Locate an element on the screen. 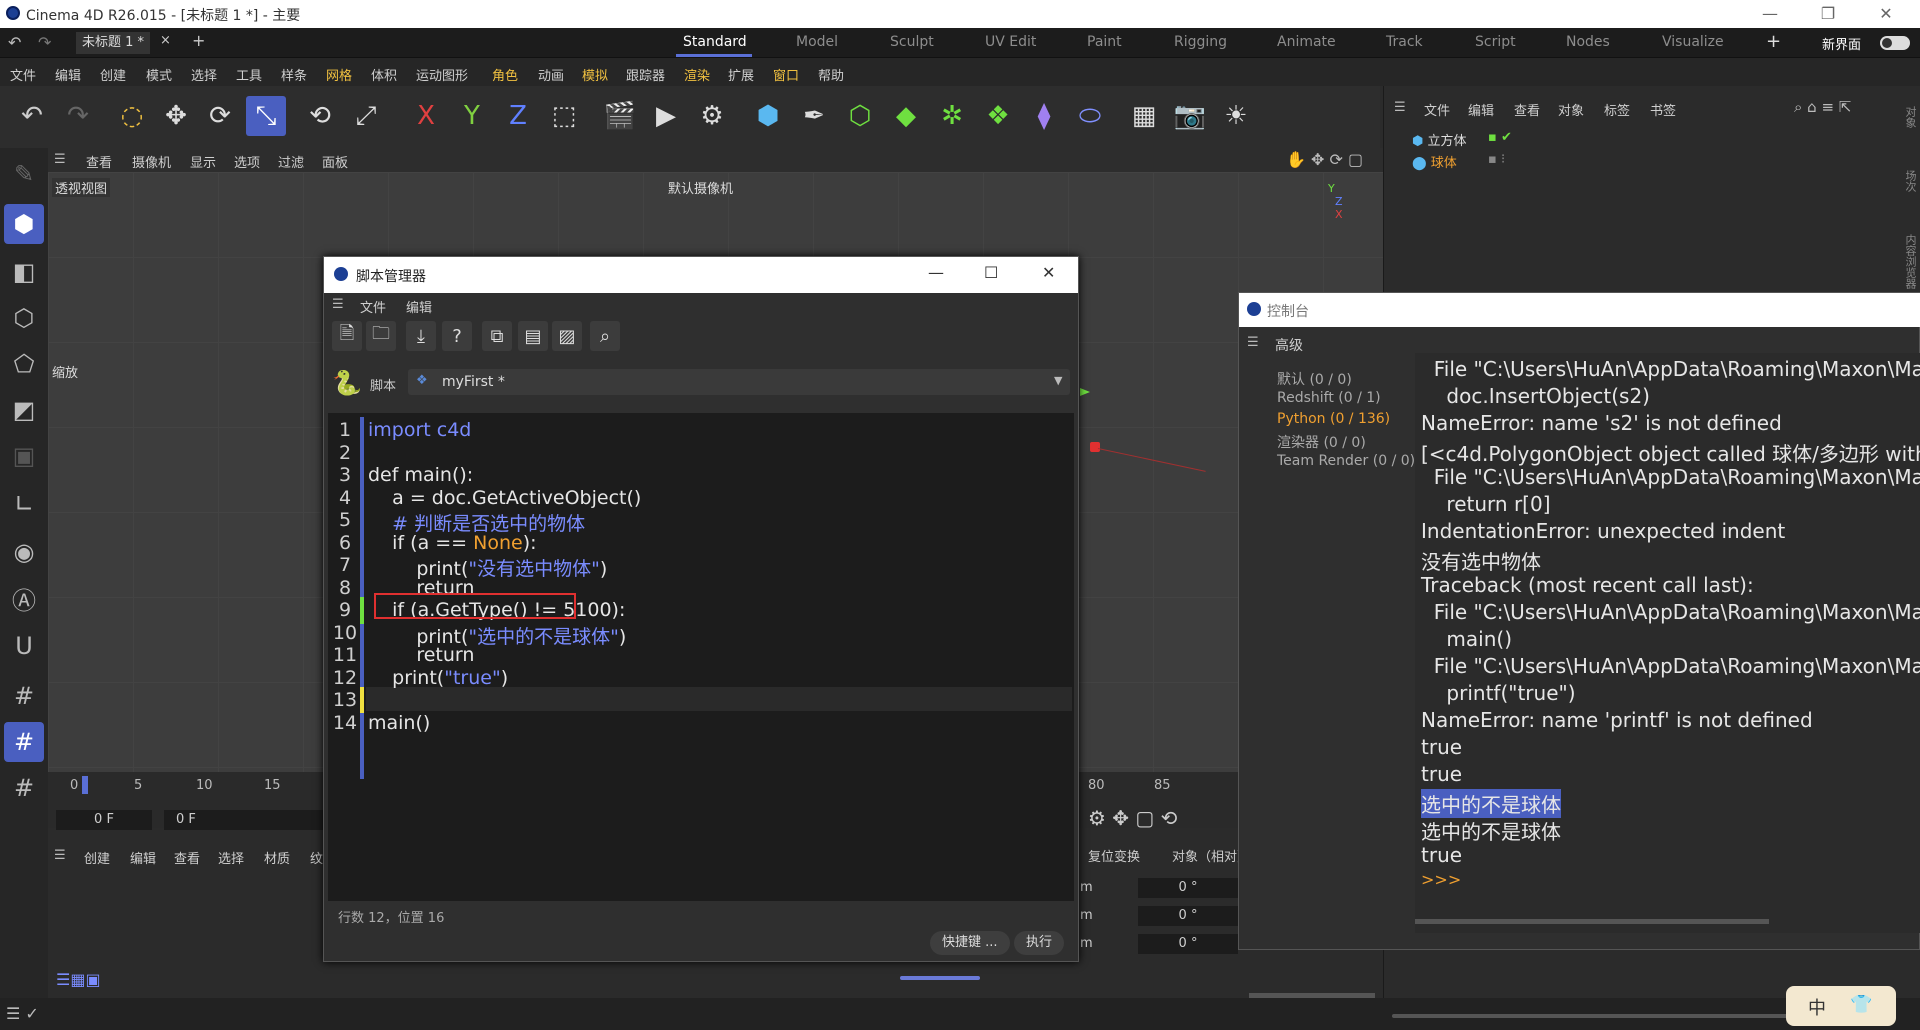  restore-button: ❐ is located at coordinates (1828, 14).